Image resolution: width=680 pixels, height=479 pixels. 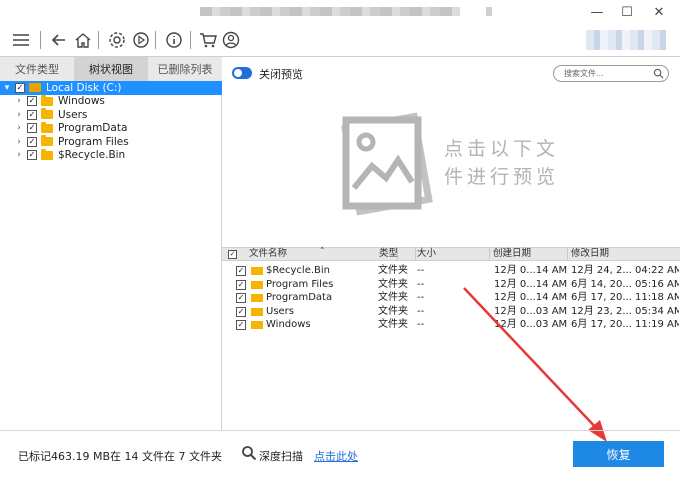 What do you see at coordinates (625, 311) in the screenshot?
I see `row-modified: 12月 23, 2... 05:34 AM` at bounding box center [625, 311].